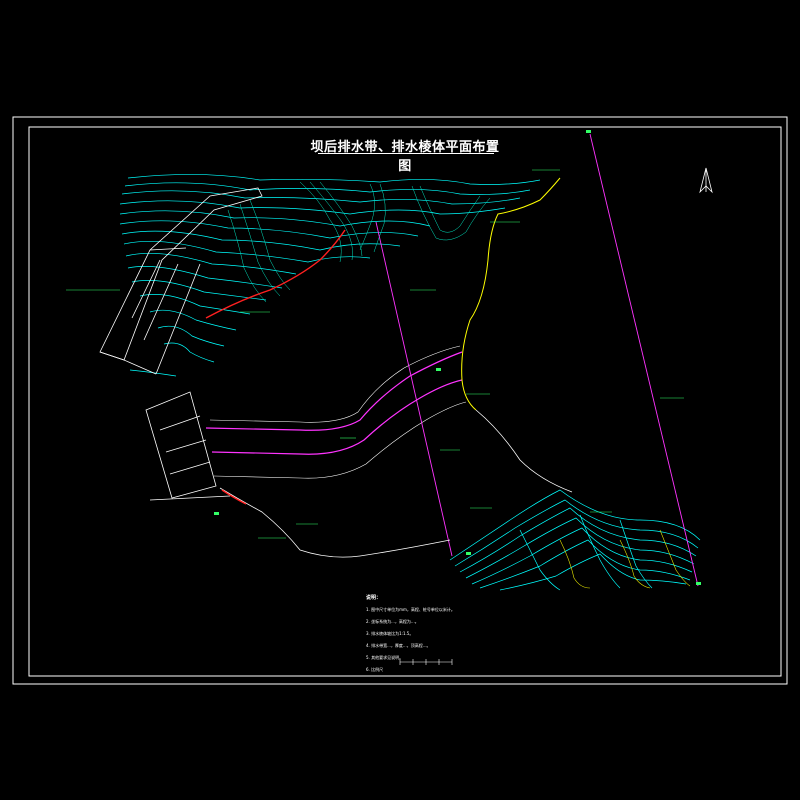 This screenshot has height=800, width=800. What do you see at coordinates (336, 412) in the screenshot?
I see `drainage-channel` at bounding box center [336, 412].